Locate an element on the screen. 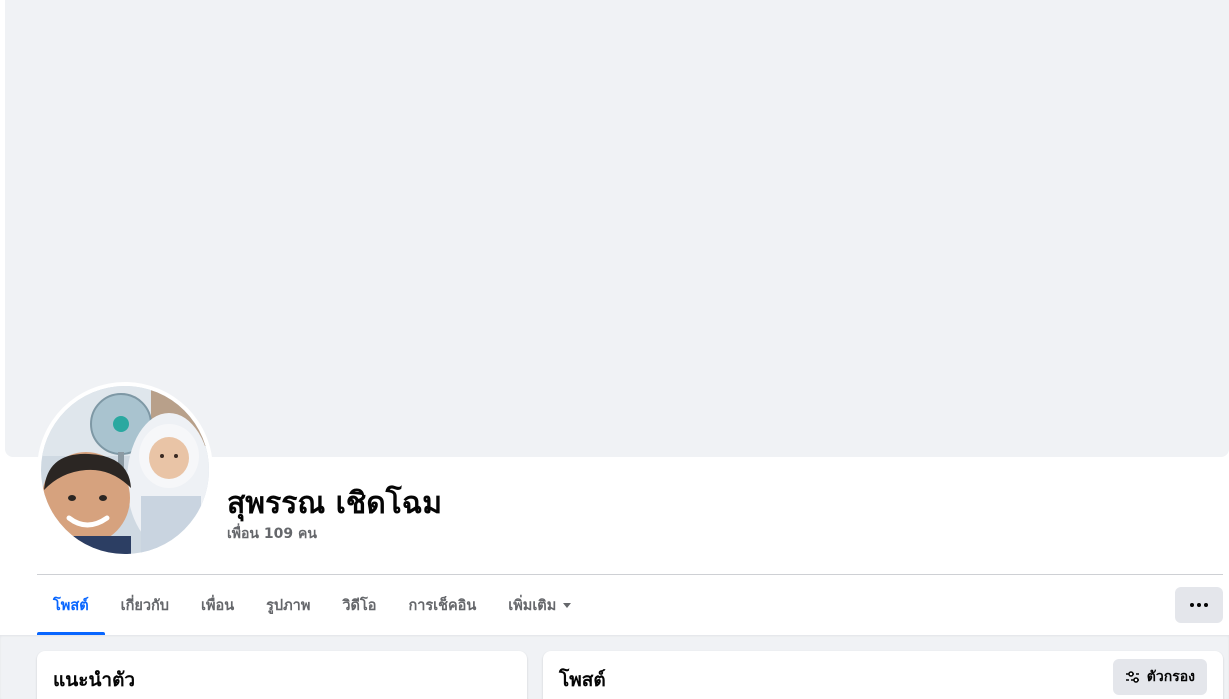 The height and width of the screenshot is (699, 1229). posts-card-title: โพสต์ is located at coordinates (582, 680).